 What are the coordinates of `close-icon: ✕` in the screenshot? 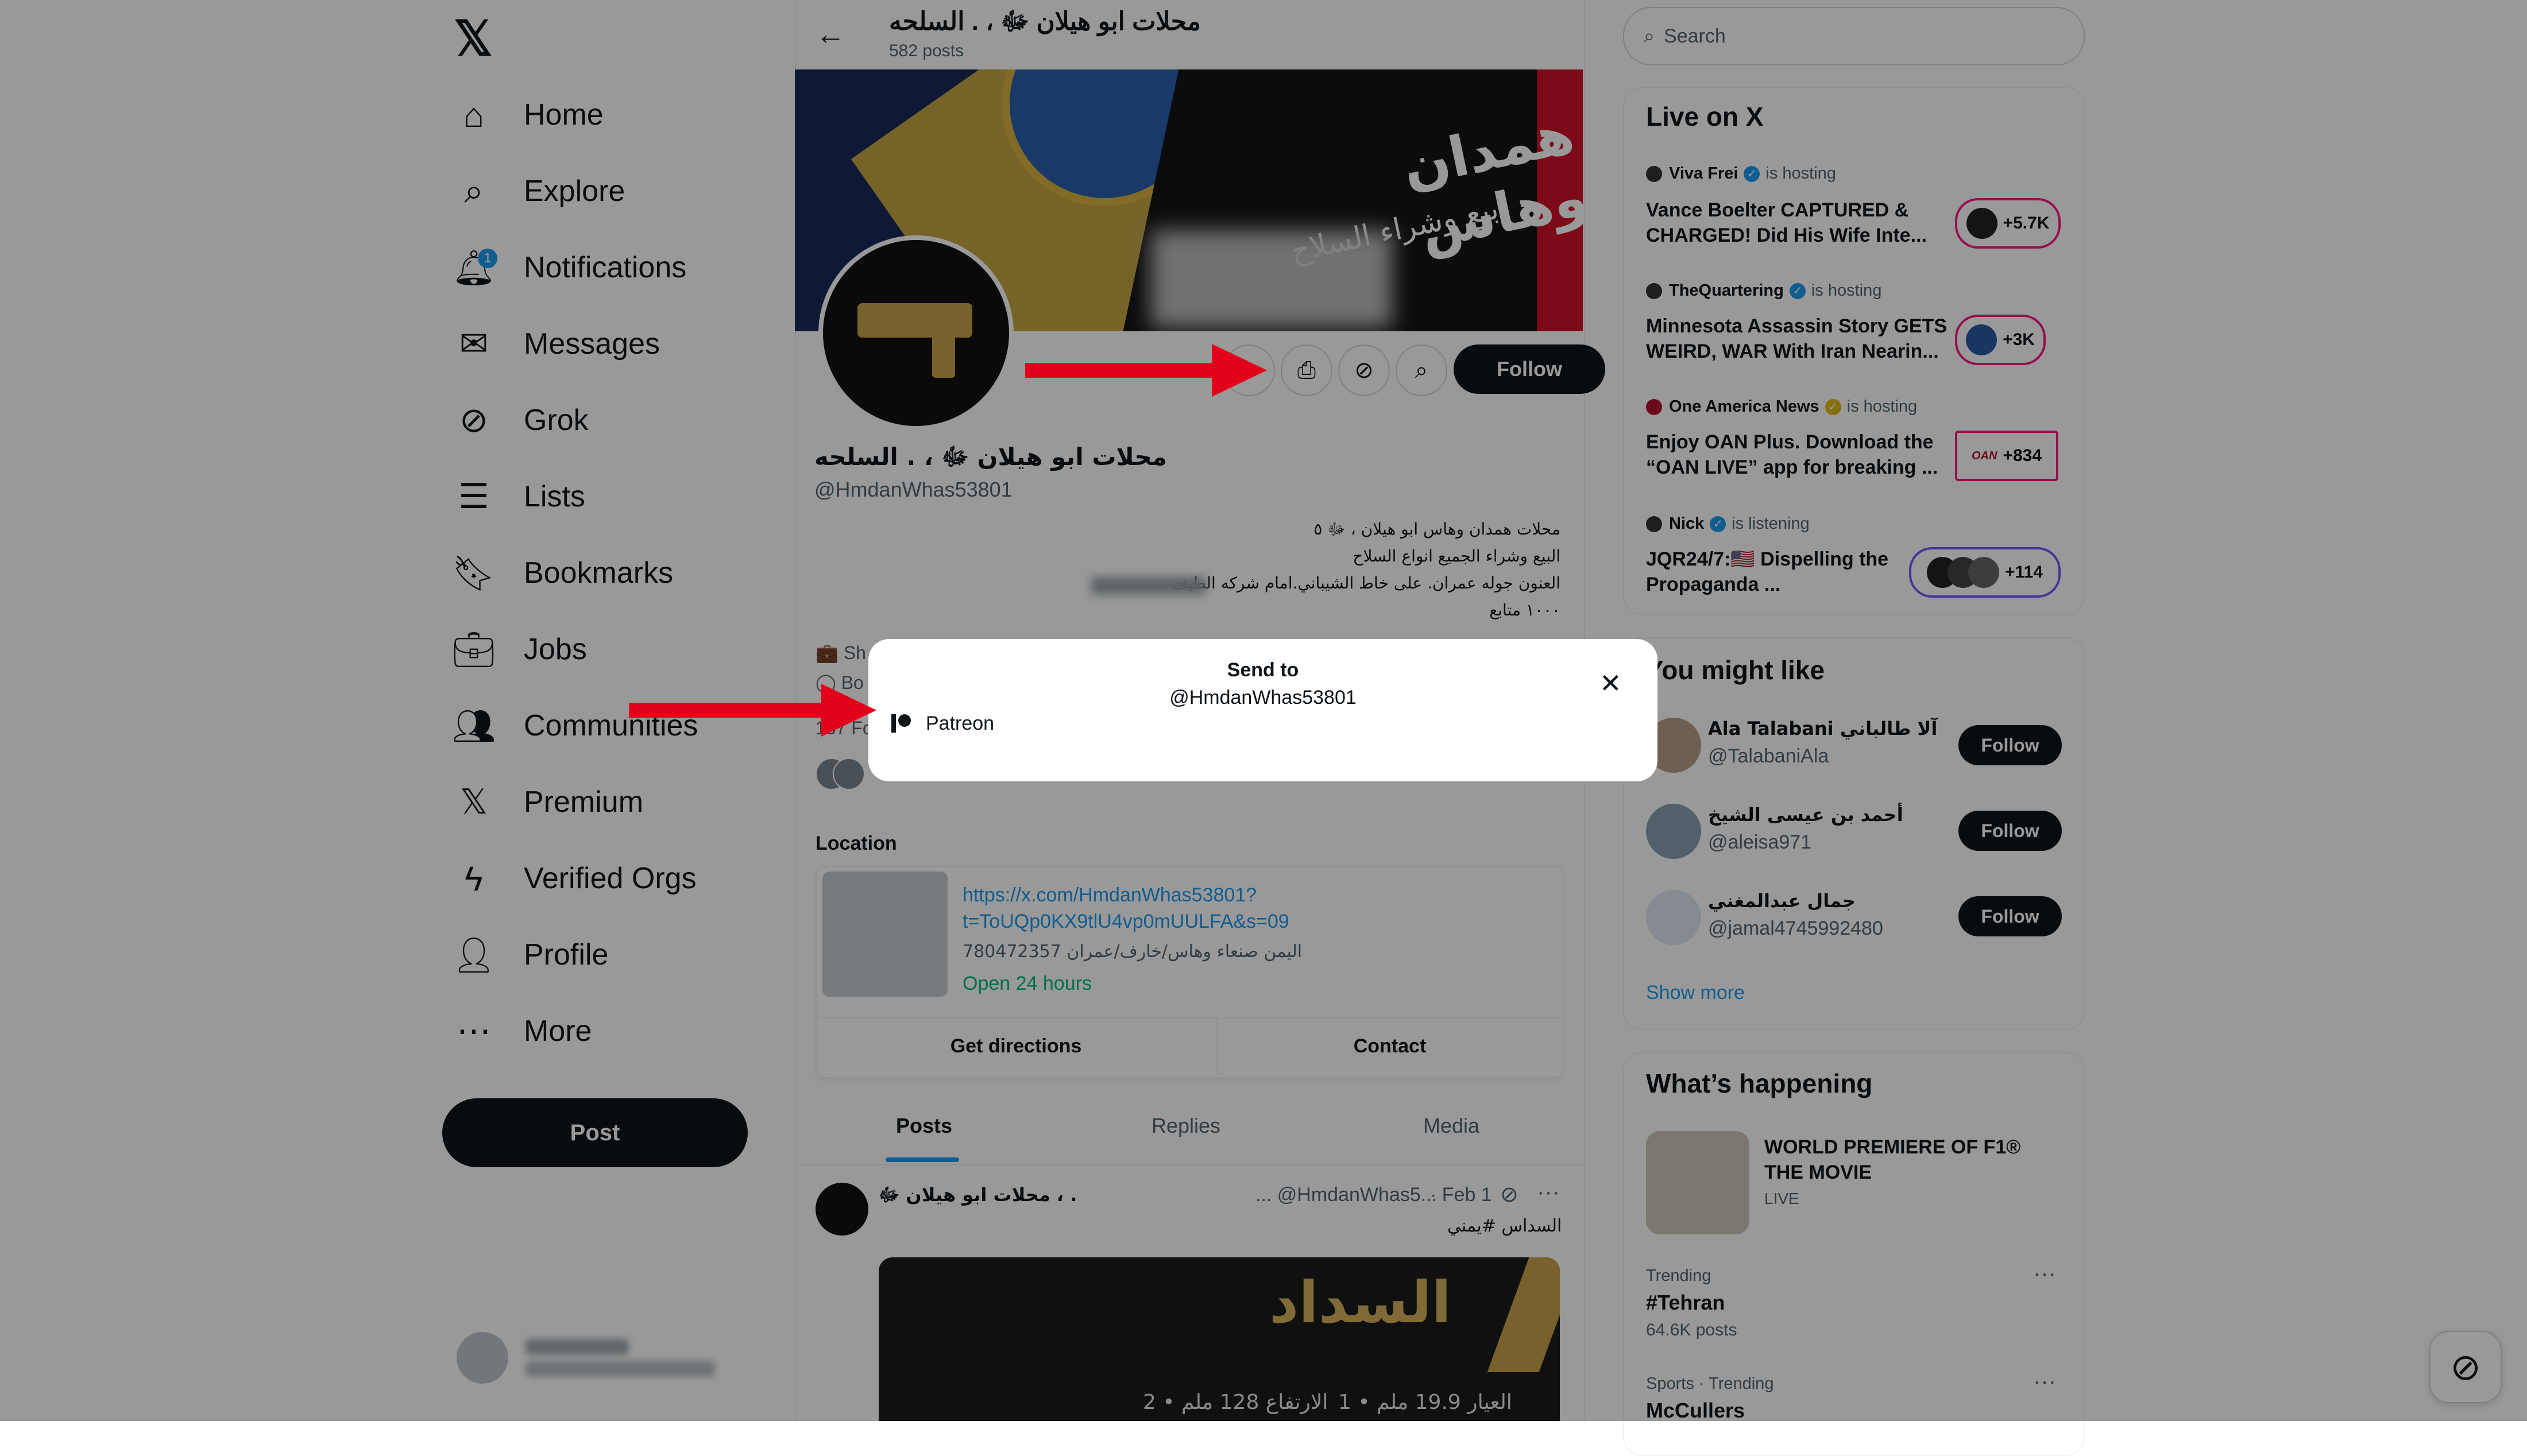 It's located at (1610, 683).